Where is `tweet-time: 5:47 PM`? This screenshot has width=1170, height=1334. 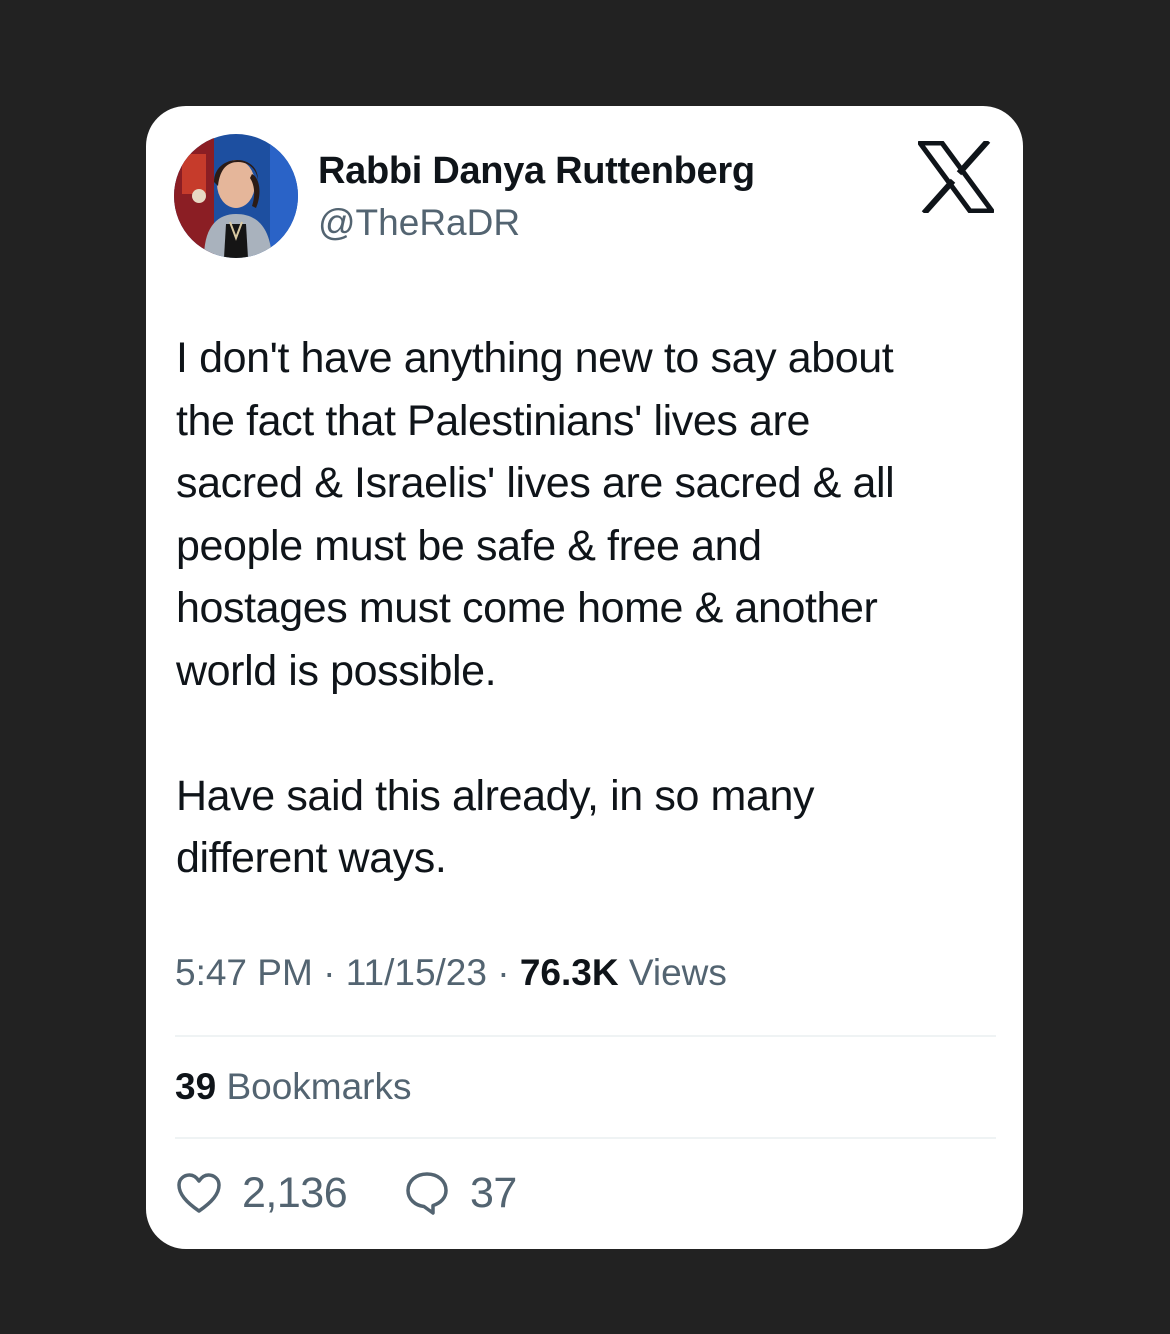 tweet-time: 5:47 PM is located at coordinates (244, 972).